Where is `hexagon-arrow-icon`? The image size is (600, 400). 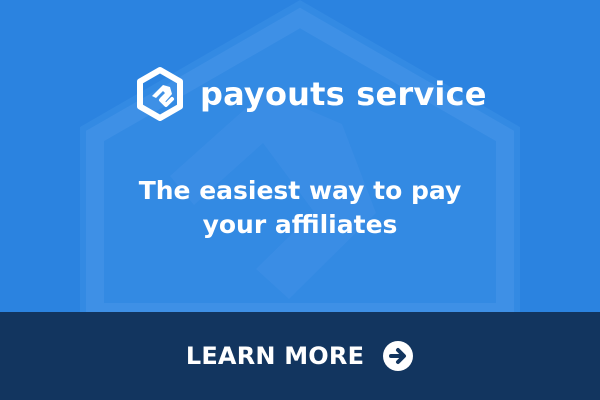 hexagon-arrow-icon is located at coordinates (160, 94).